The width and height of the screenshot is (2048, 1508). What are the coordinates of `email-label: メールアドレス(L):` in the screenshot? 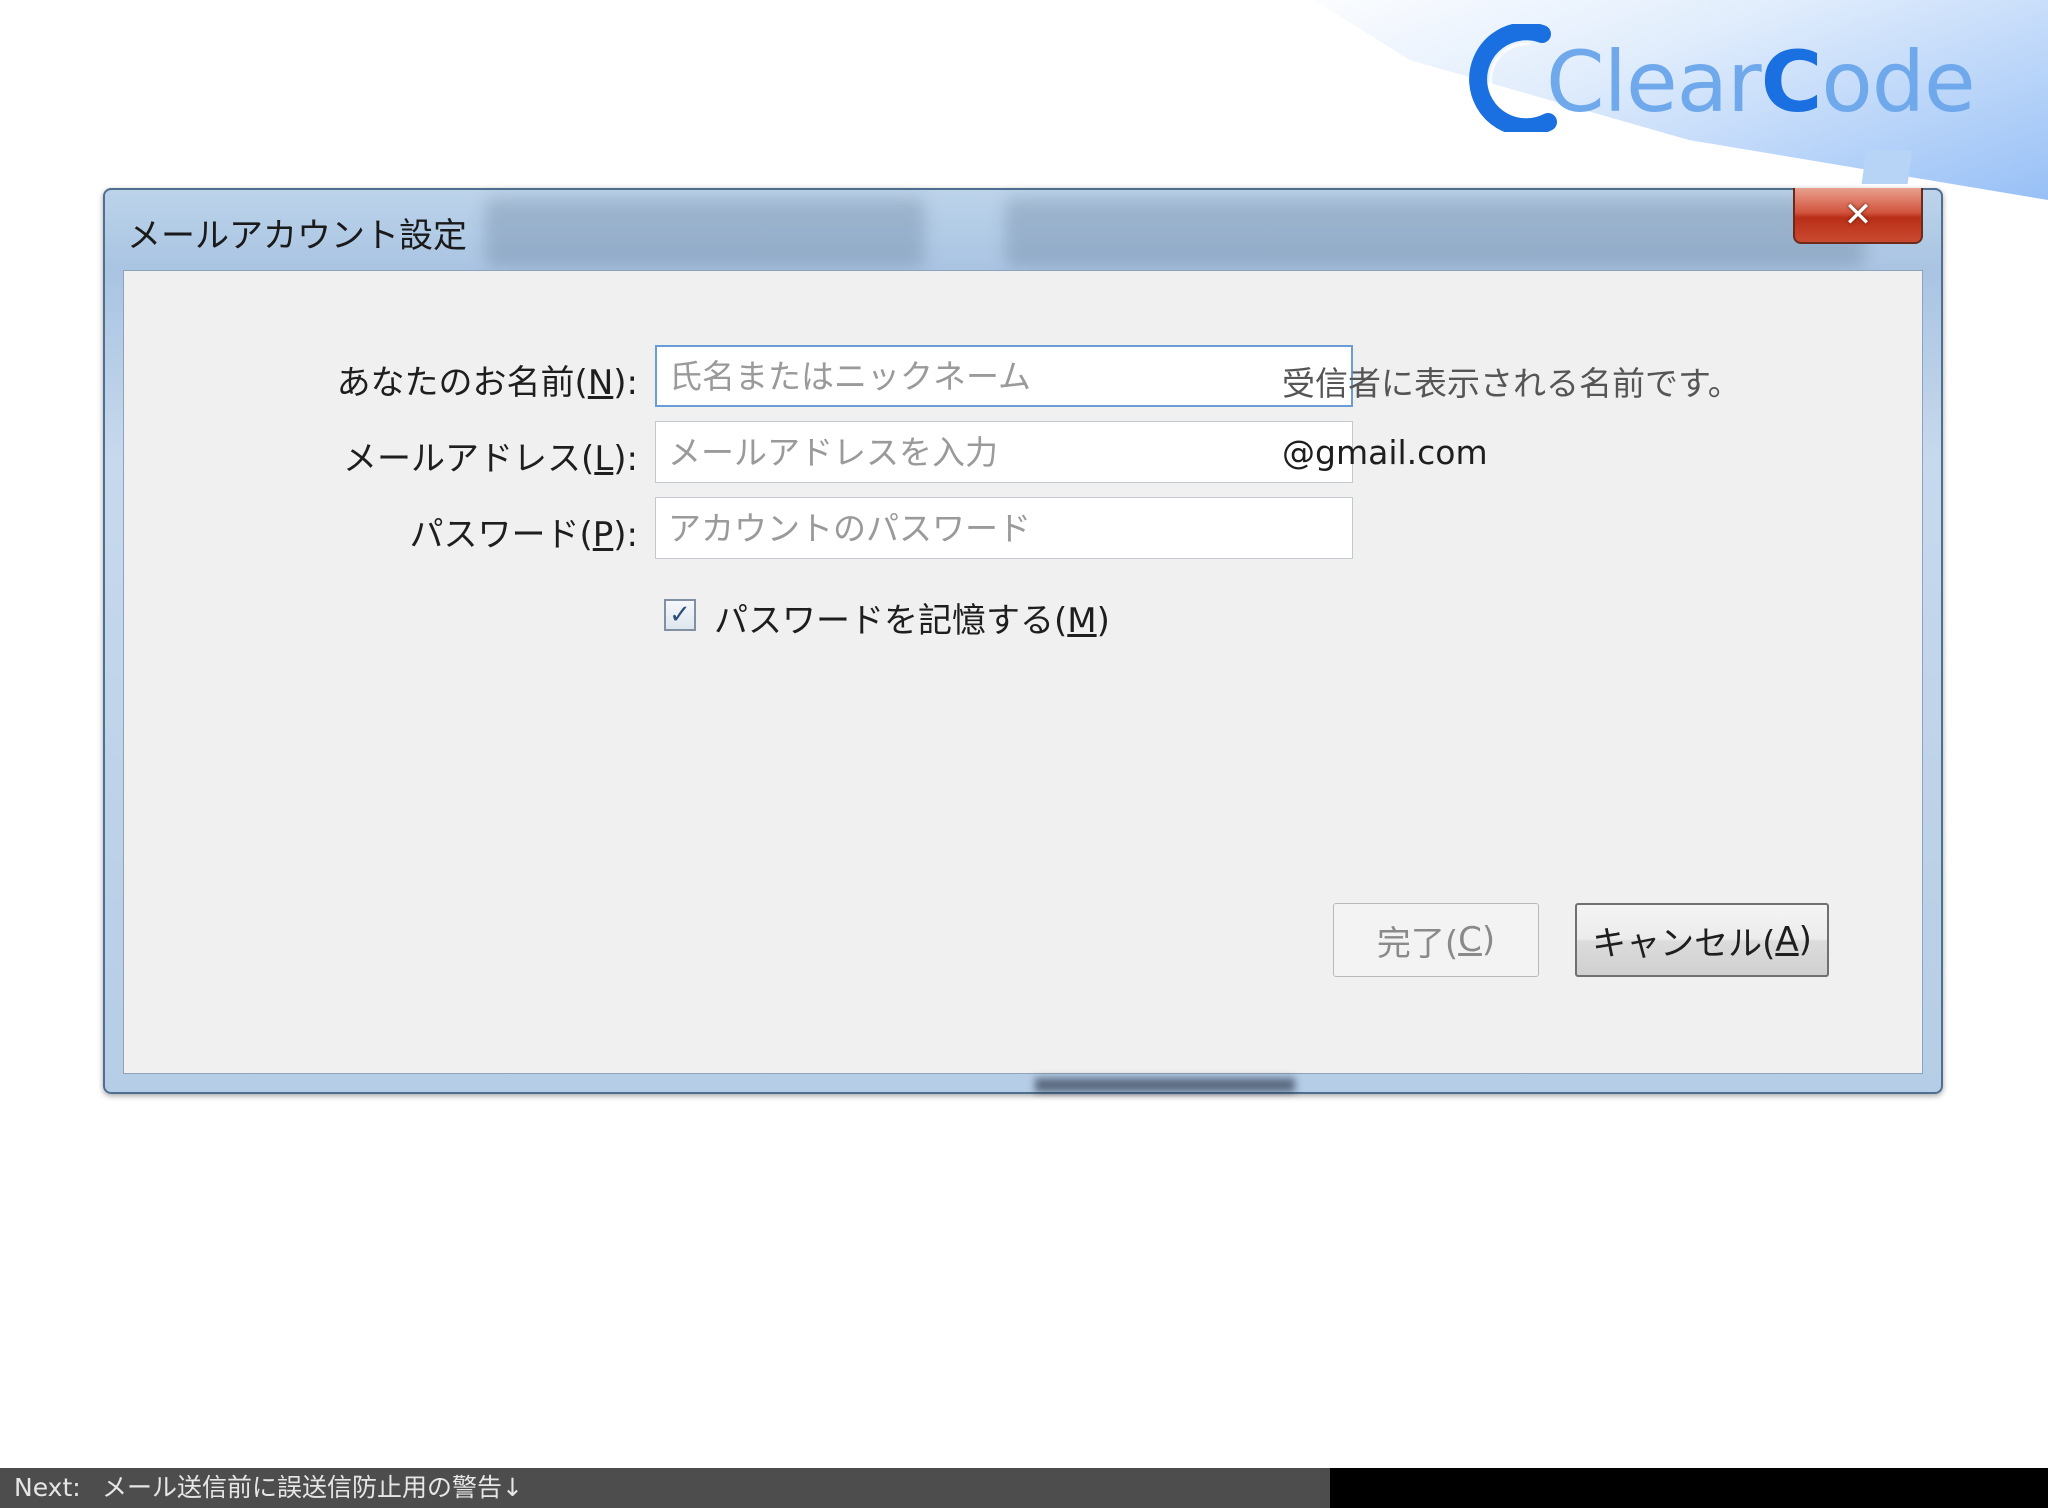 It's located at (490, 459).